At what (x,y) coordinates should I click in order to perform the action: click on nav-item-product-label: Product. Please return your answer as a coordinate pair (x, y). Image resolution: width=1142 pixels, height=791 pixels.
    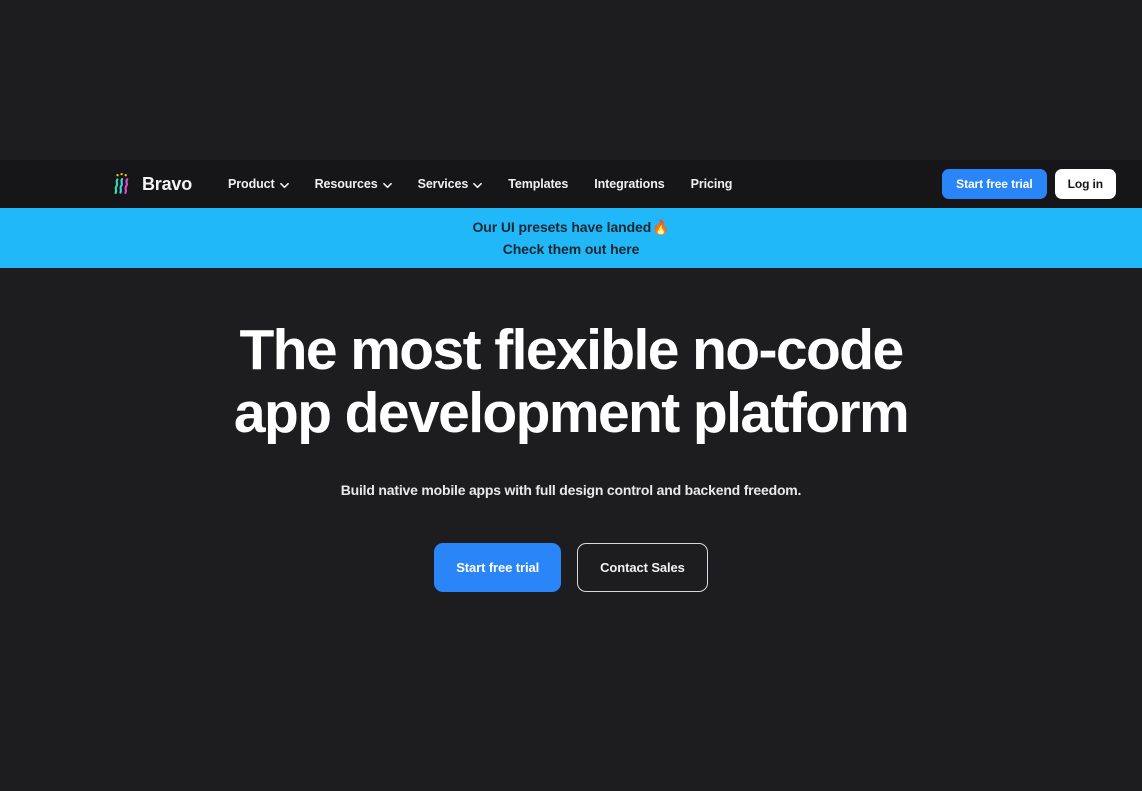
    Looking at the image, I should click on (251, 184).